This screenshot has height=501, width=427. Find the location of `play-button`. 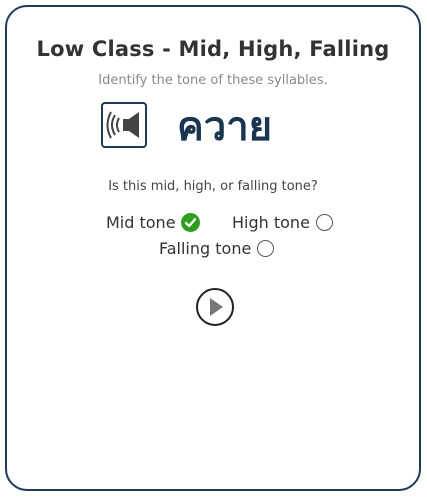

play-button is located at coordinates (215, 307).